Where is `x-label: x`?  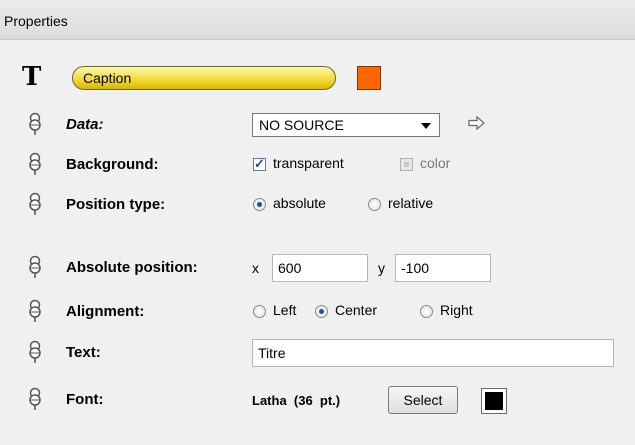
x-label: x is located at coordinates (255, 268).